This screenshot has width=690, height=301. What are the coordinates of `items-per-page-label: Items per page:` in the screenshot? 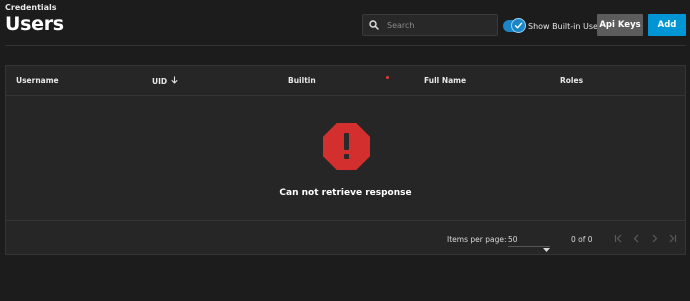 It's located at (477, 239).